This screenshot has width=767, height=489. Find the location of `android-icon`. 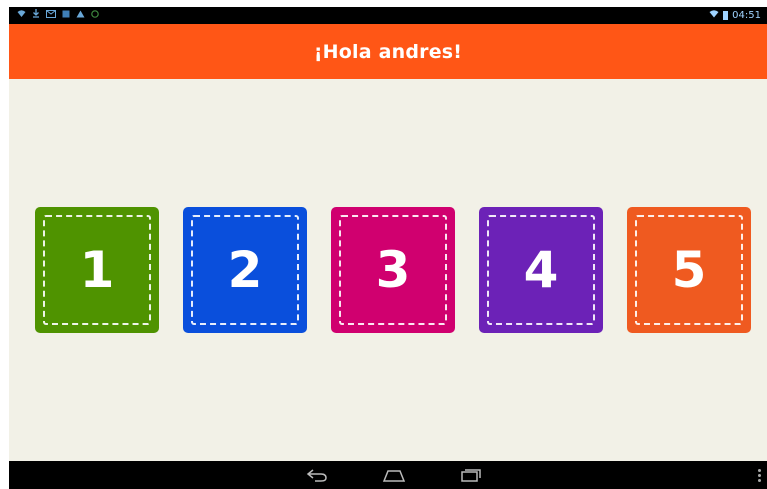

android-icon is located at coordinates (95, 15).